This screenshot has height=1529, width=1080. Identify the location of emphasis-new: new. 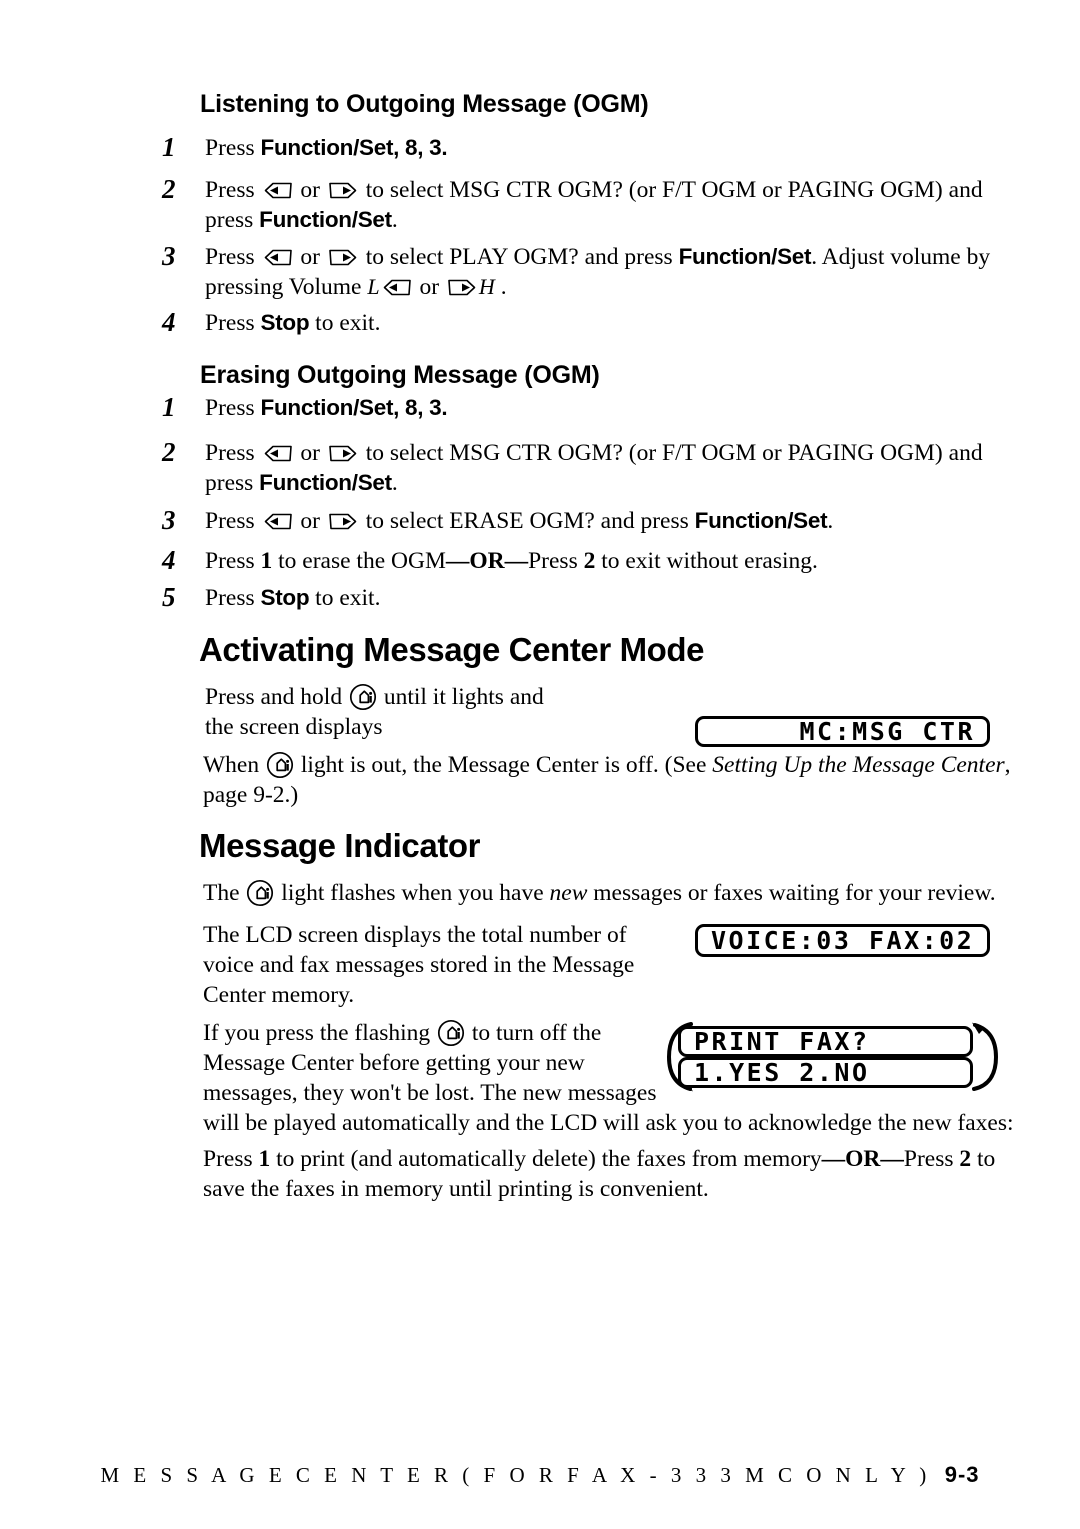
(568, 893).